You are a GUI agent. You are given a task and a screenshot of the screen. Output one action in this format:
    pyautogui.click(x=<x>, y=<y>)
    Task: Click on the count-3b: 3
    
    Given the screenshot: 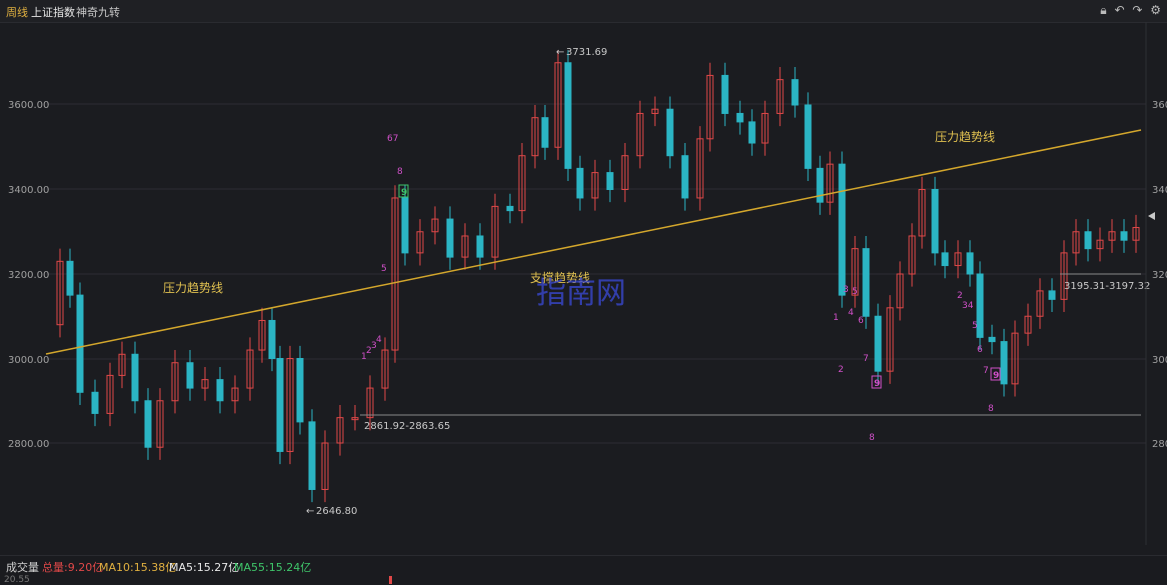 What is the action you would take?
    pyautogui.click(x=846, y=290)
    